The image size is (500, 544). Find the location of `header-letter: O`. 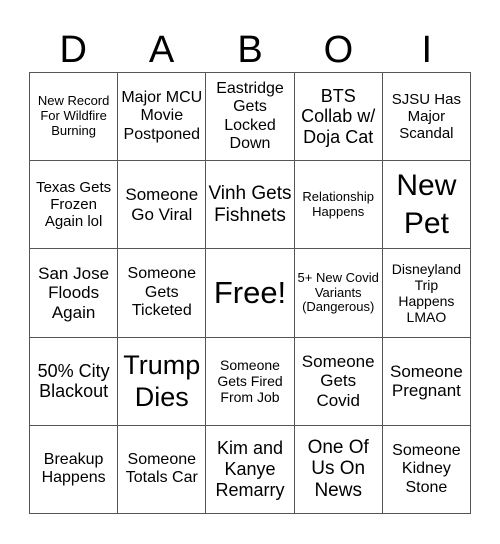

header-letter: O is located at coordinates (338, 50).